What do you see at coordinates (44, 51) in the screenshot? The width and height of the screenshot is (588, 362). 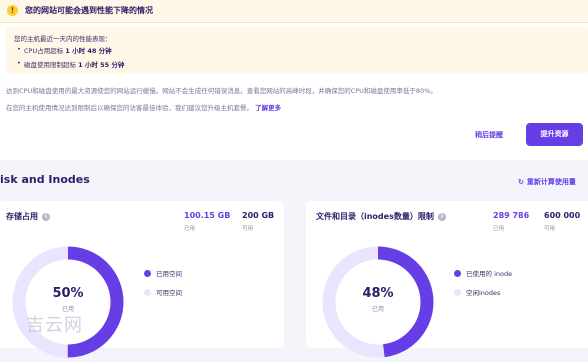 I see `cpu-overage-label: CPU占用超标` at bounding box center [44, 51].